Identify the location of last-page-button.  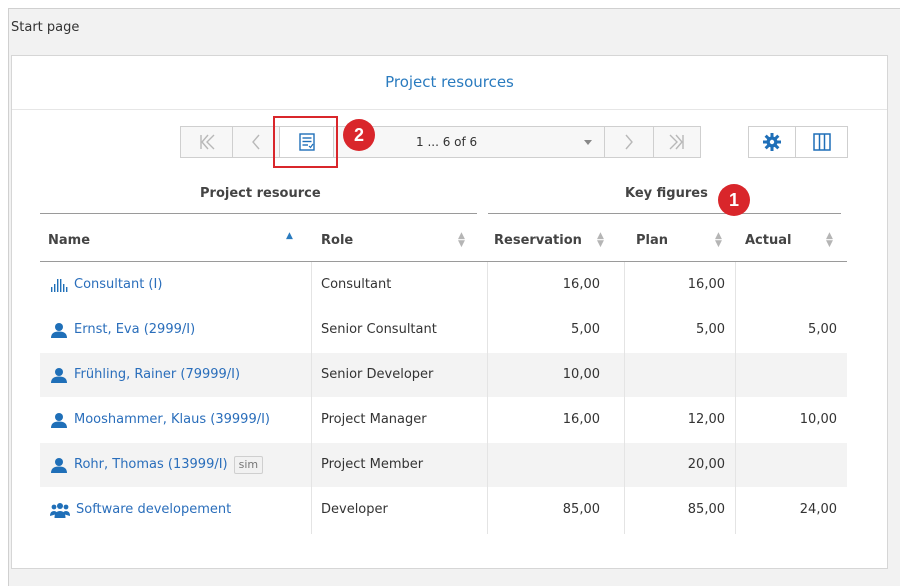
(677, 142).